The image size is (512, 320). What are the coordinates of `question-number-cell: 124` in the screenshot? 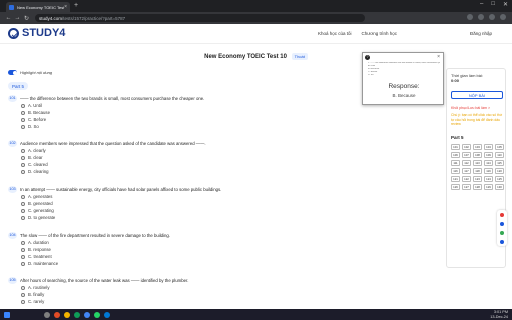 It's located at (488, 179).